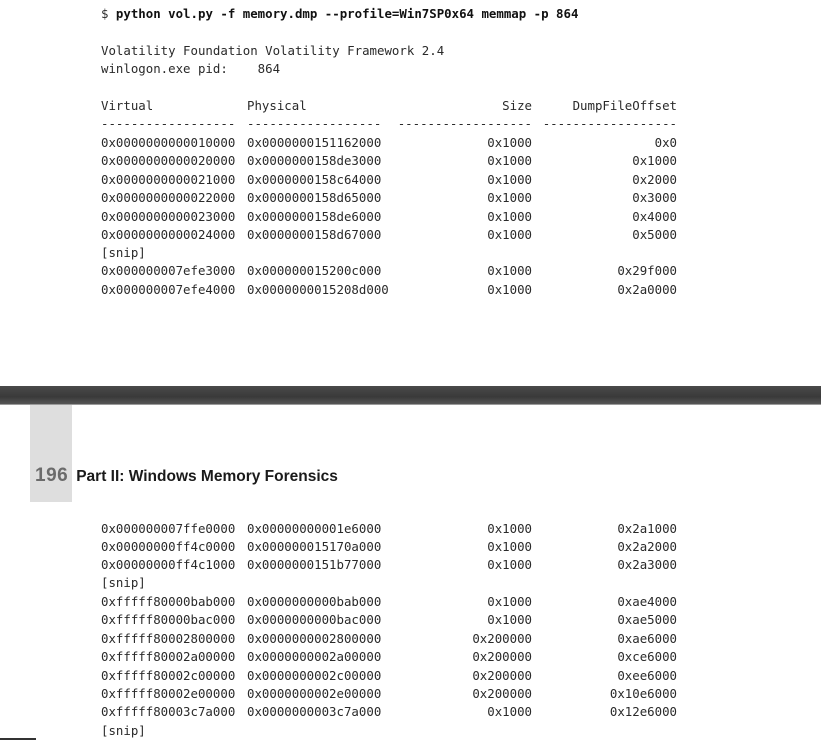  What do you see at coordinates (654, 198) in the screenshot?
I see `cell-dumpfileoffset: 0x3000` at bounding box center [654, 198].